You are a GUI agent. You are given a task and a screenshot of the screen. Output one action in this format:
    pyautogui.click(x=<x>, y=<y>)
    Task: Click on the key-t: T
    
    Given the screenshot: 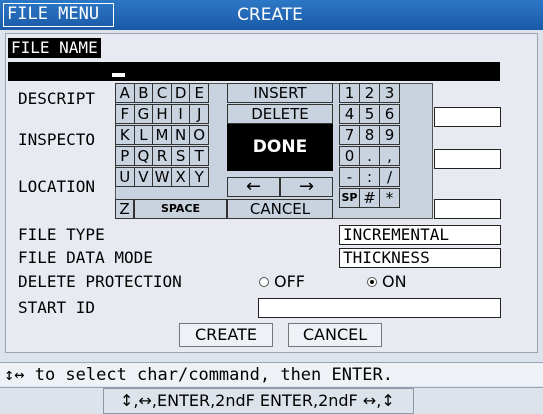 What is the action you would take?
    pyautogui.click(x=199, y=156)
    